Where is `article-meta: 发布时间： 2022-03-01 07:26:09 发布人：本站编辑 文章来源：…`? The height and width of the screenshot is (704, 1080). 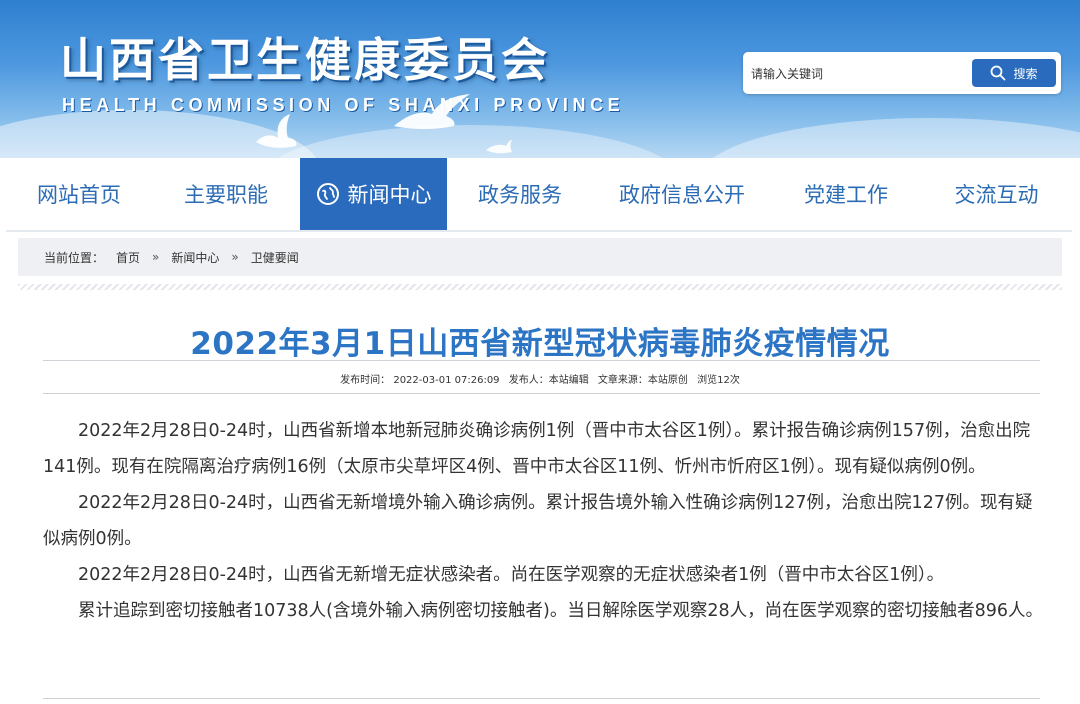 article-meta: 发布时间： 2022-03-01 07:26:09 发布人：本站编辑 文章来源：… is located at coordinates (540, 378).